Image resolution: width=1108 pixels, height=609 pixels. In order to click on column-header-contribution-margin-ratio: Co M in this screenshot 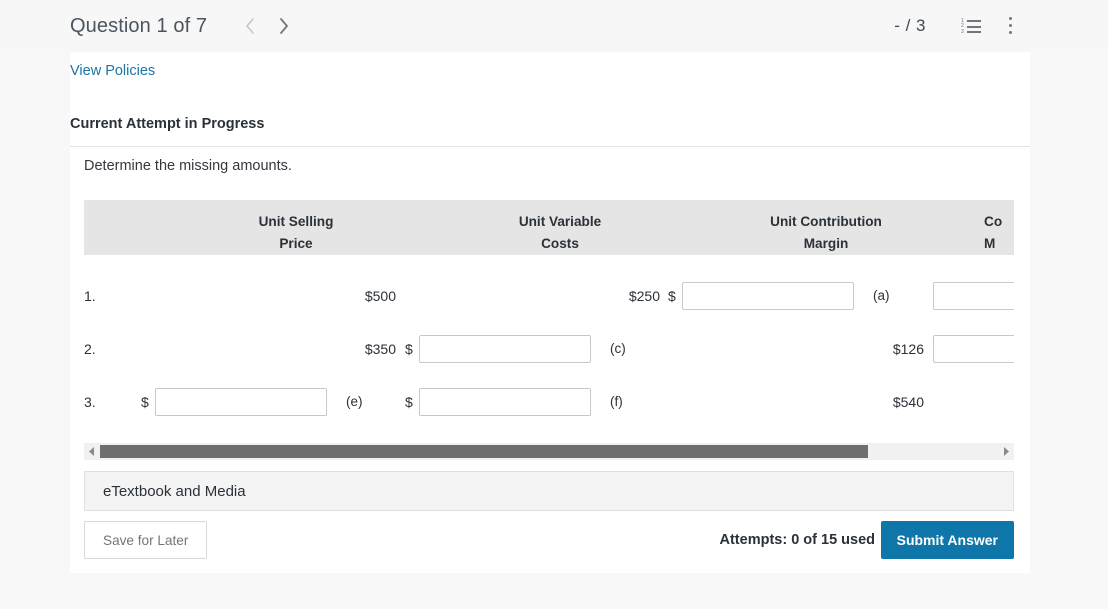, I will do `click(993, 232)`.